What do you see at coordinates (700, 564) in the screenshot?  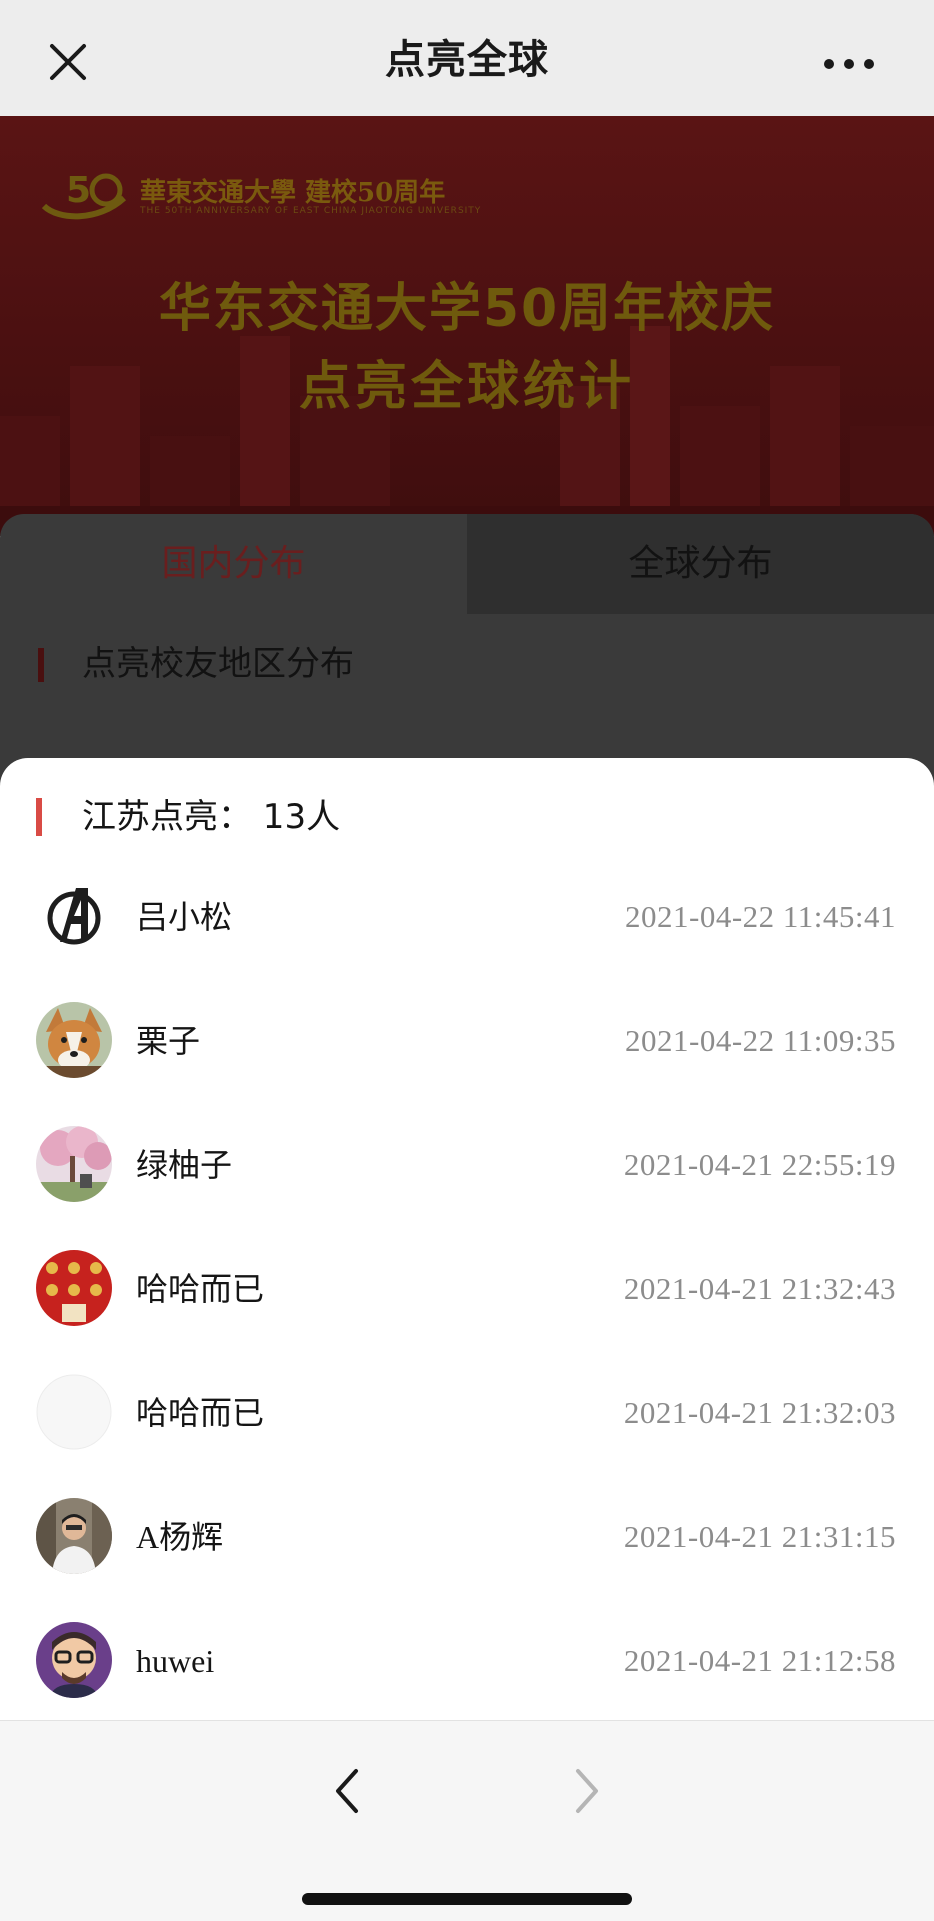 I see `tab-global: 全球分布` at bounding box center [700, 564].